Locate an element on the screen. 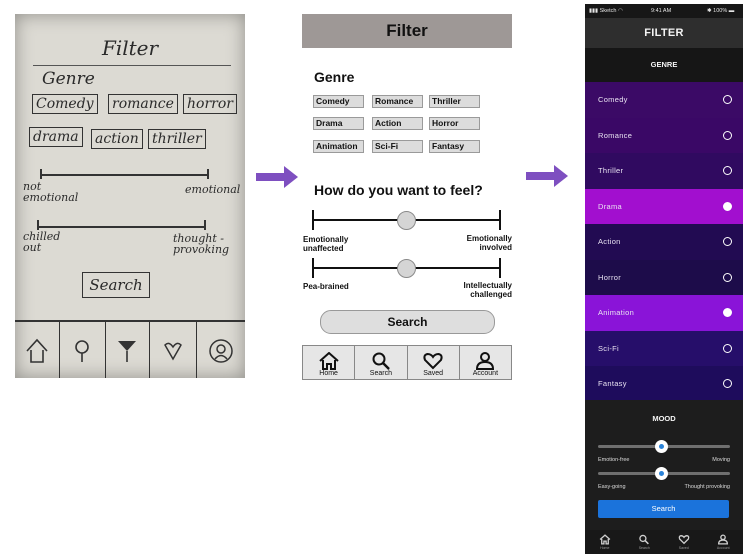 The height and width of the screenshot is (558, 752). sketch-slider1-left-label: not emotional is located at coordinates (51, 192).